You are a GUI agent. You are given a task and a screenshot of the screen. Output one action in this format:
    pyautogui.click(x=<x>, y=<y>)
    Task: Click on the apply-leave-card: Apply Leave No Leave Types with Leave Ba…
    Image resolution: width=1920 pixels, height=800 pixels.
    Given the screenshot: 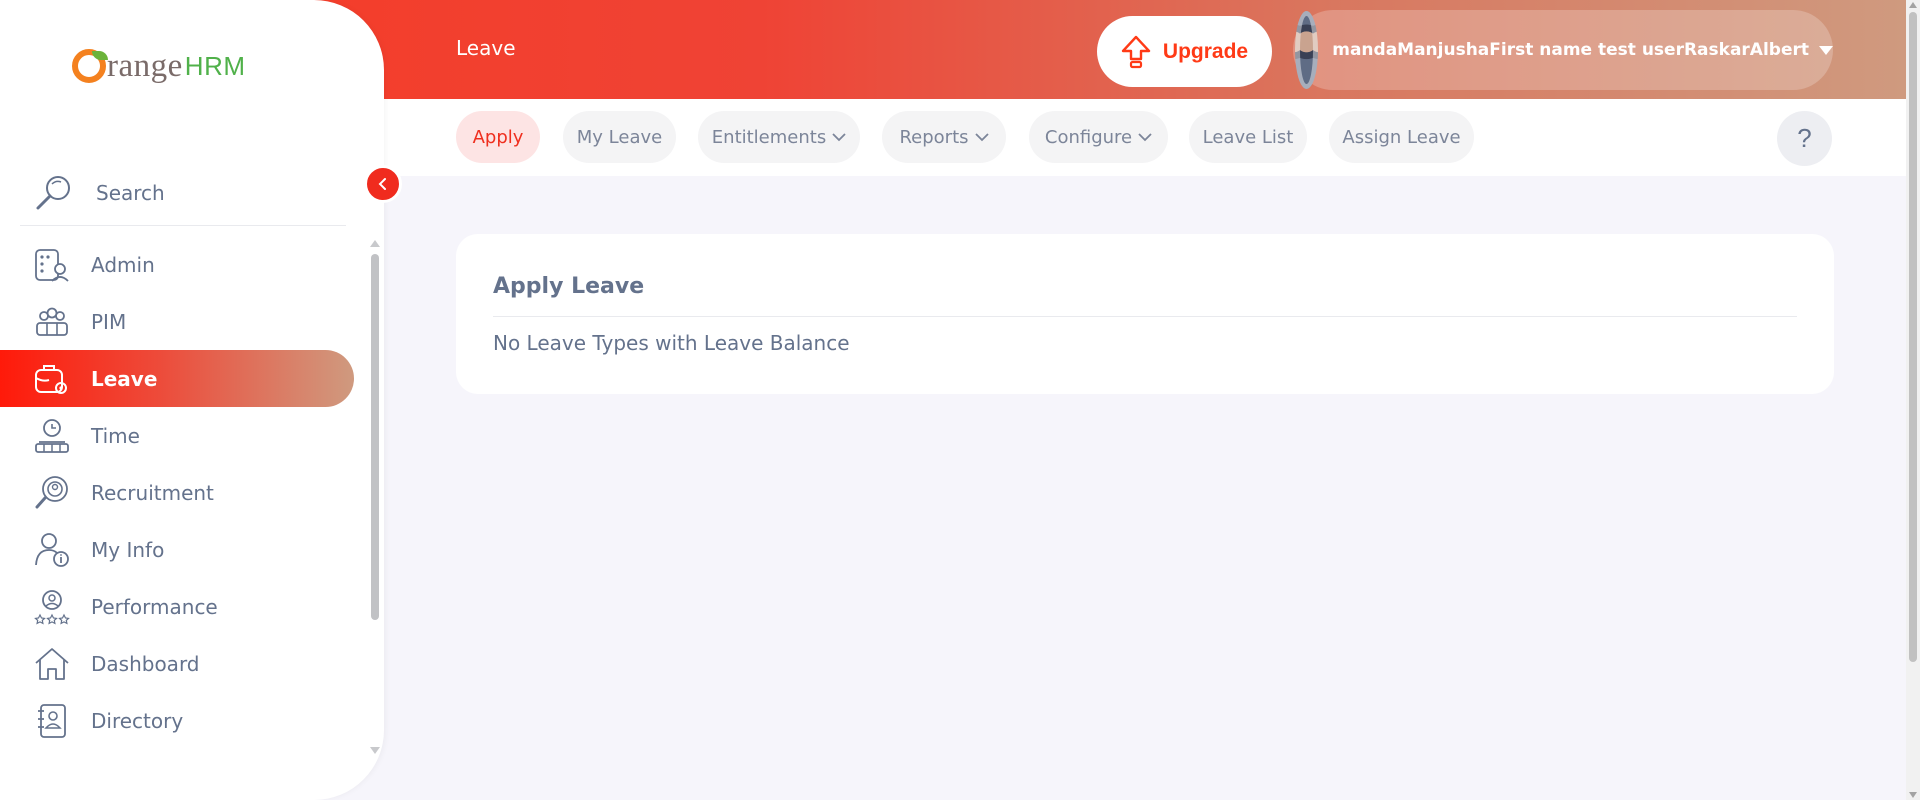 What is the action you would take?
    pyautogui.click(x=1145, y=314)
    